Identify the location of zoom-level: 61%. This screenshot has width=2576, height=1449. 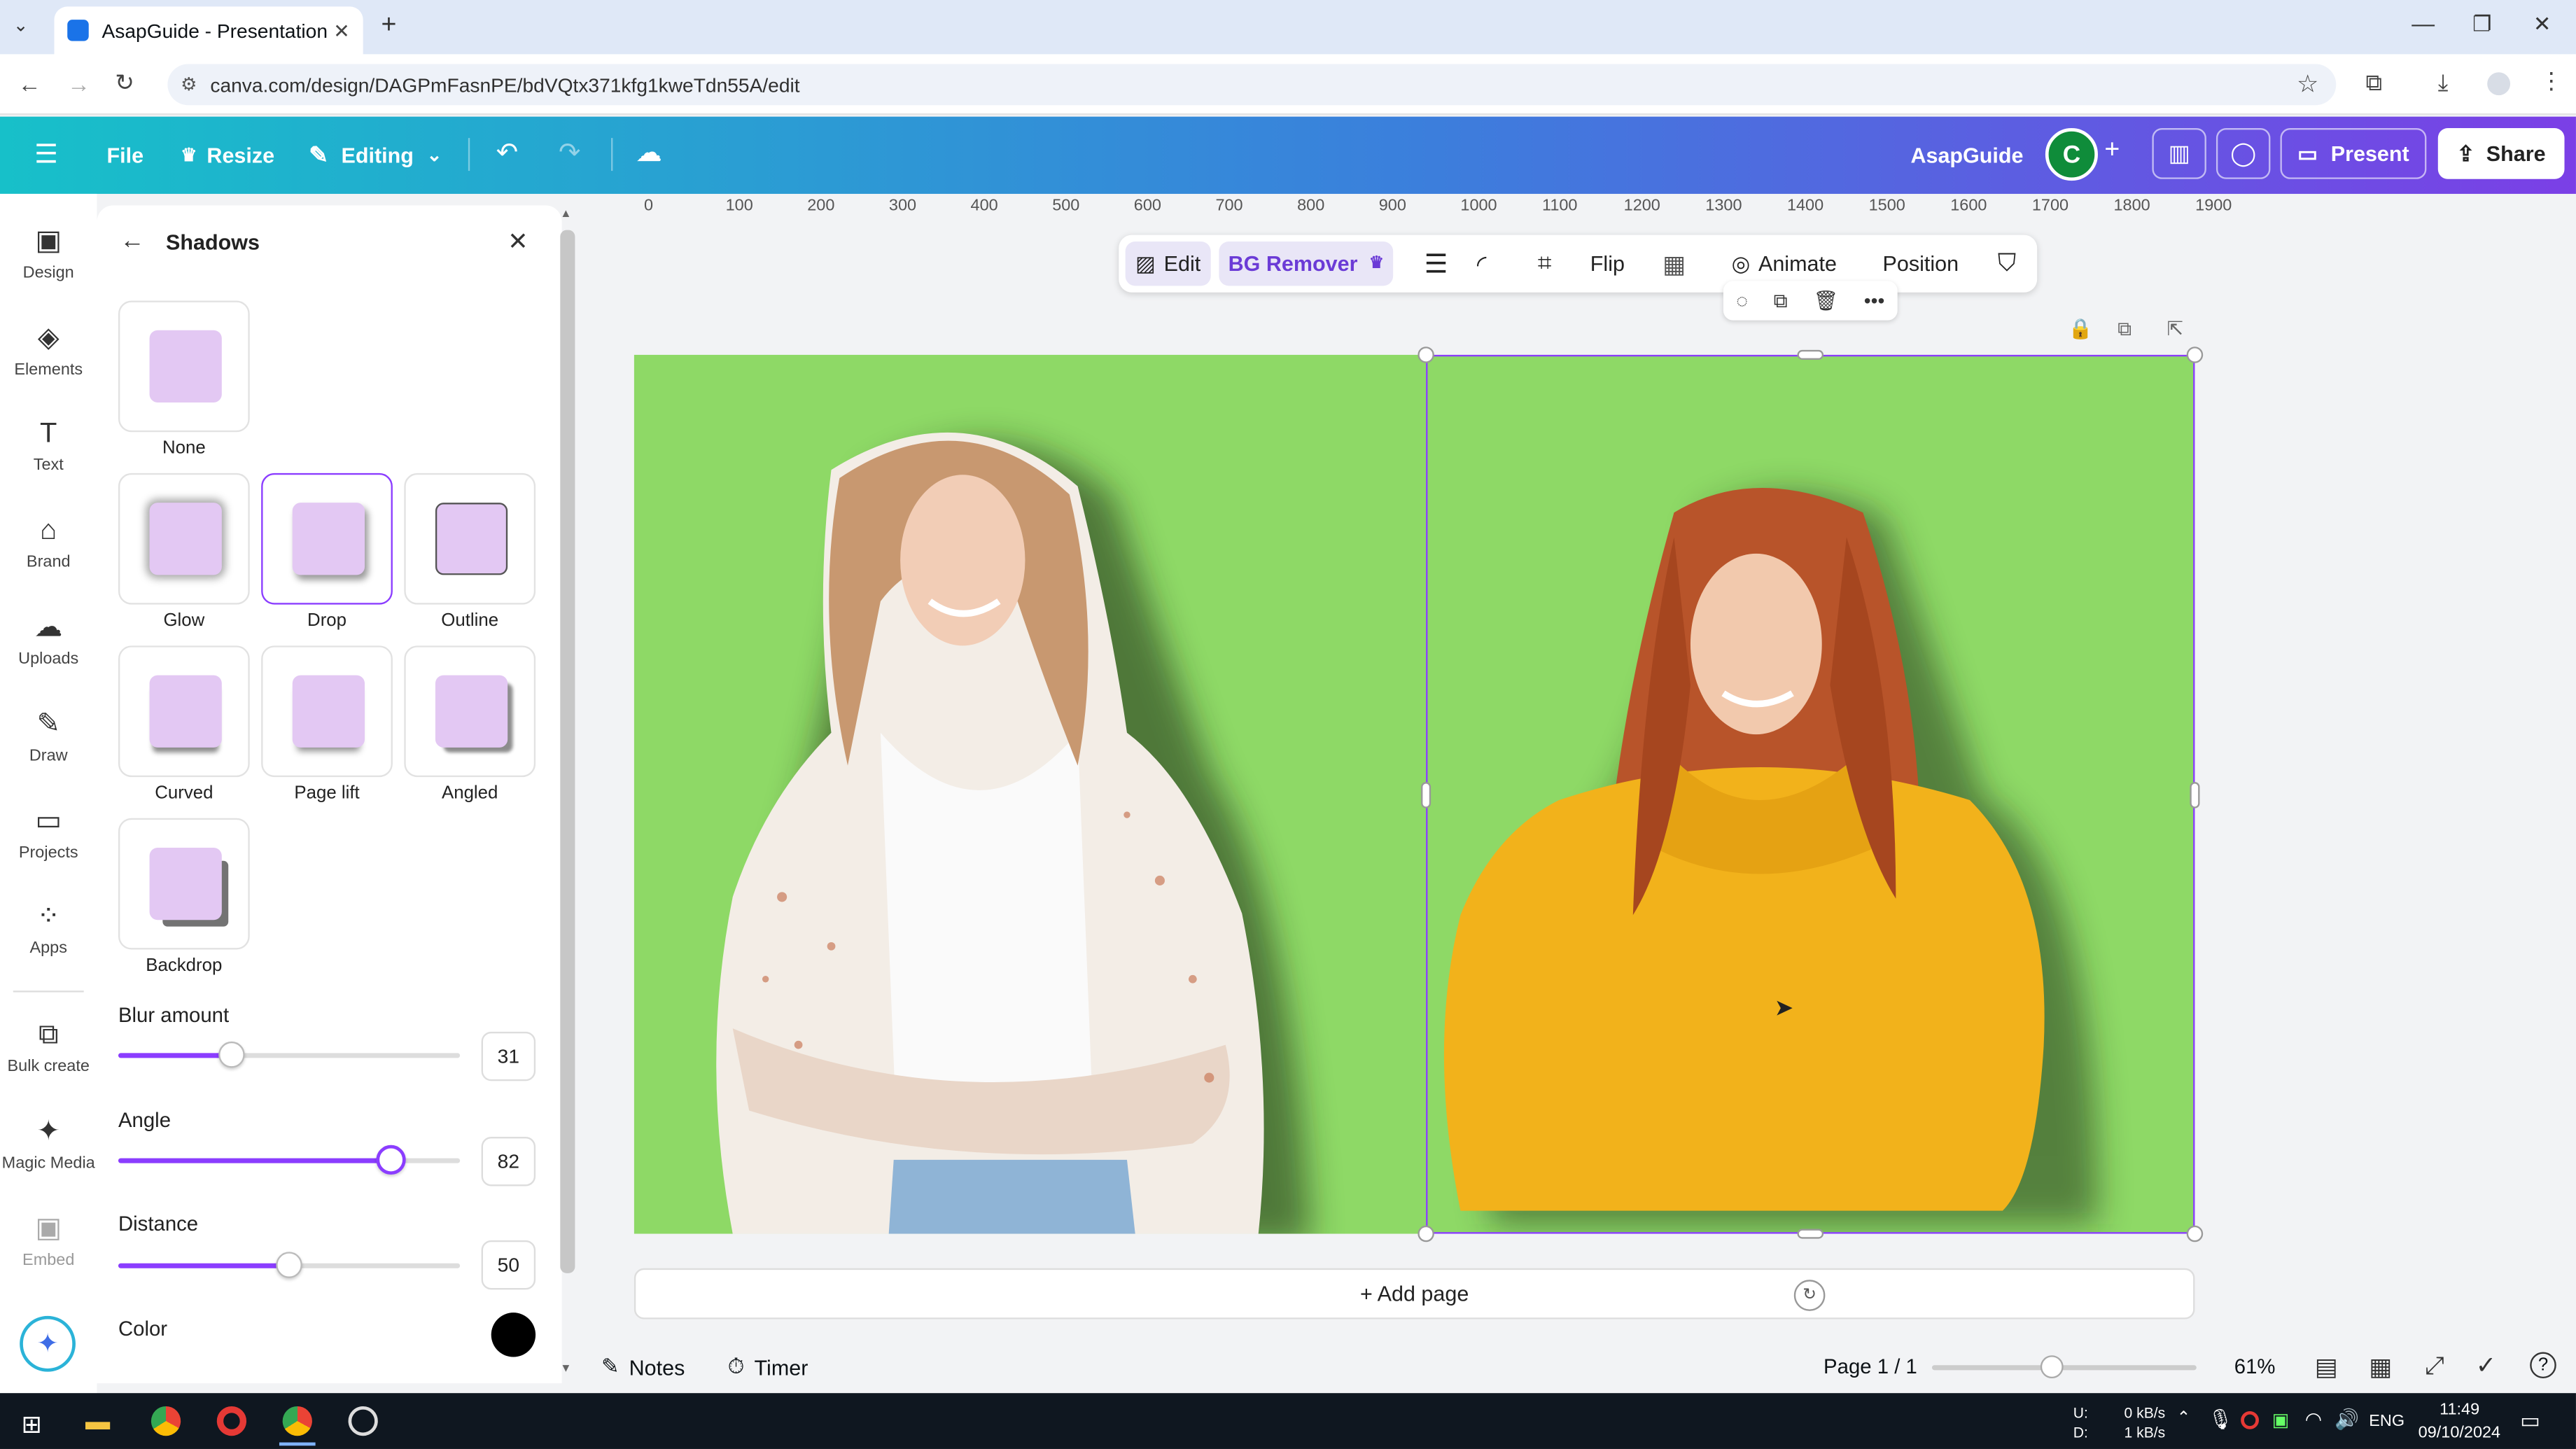
(2255, 1366).